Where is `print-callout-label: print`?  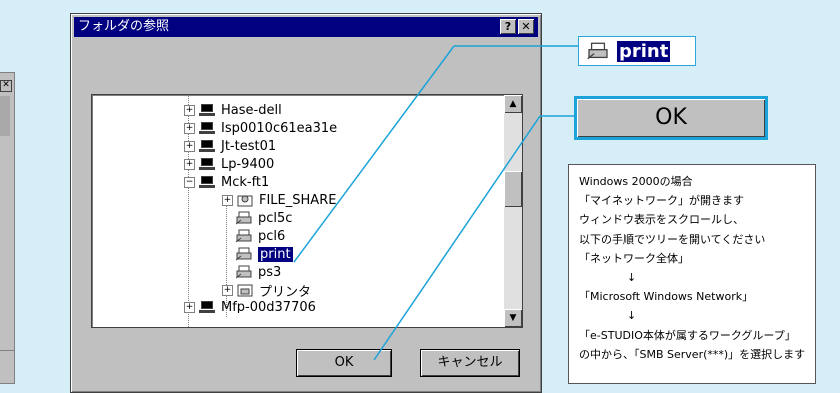
print-callout-label: print is located at coordinates (644, 51).